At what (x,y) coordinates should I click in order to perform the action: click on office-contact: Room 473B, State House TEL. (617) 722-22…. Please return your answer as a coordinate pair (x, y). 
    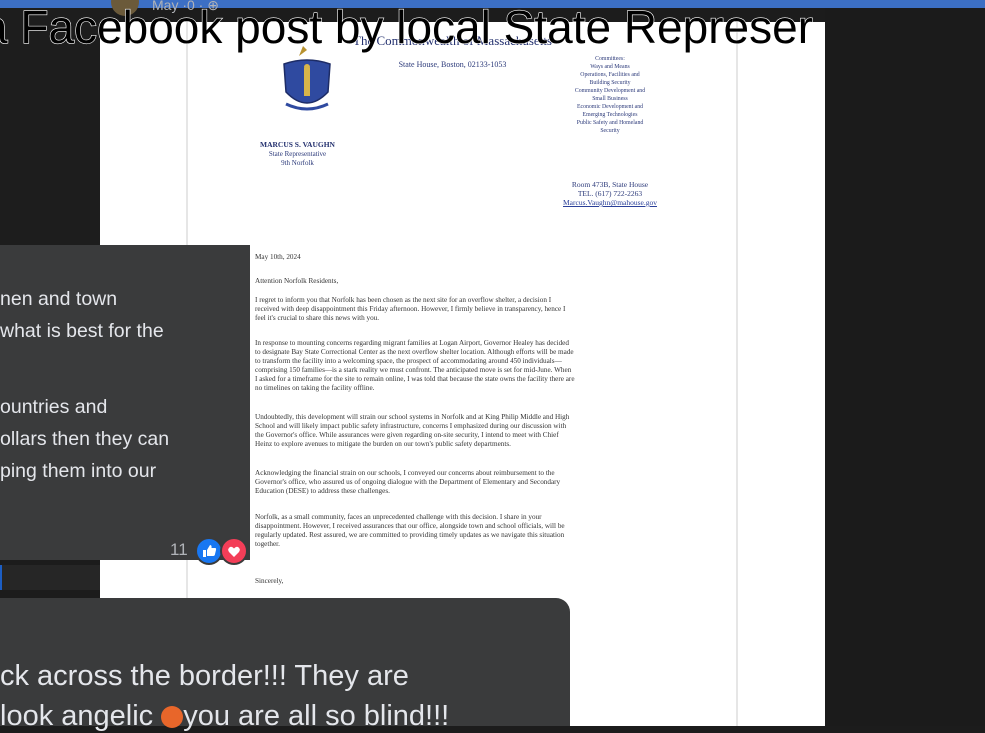
    Looking at the image, I should click on (610, 193).